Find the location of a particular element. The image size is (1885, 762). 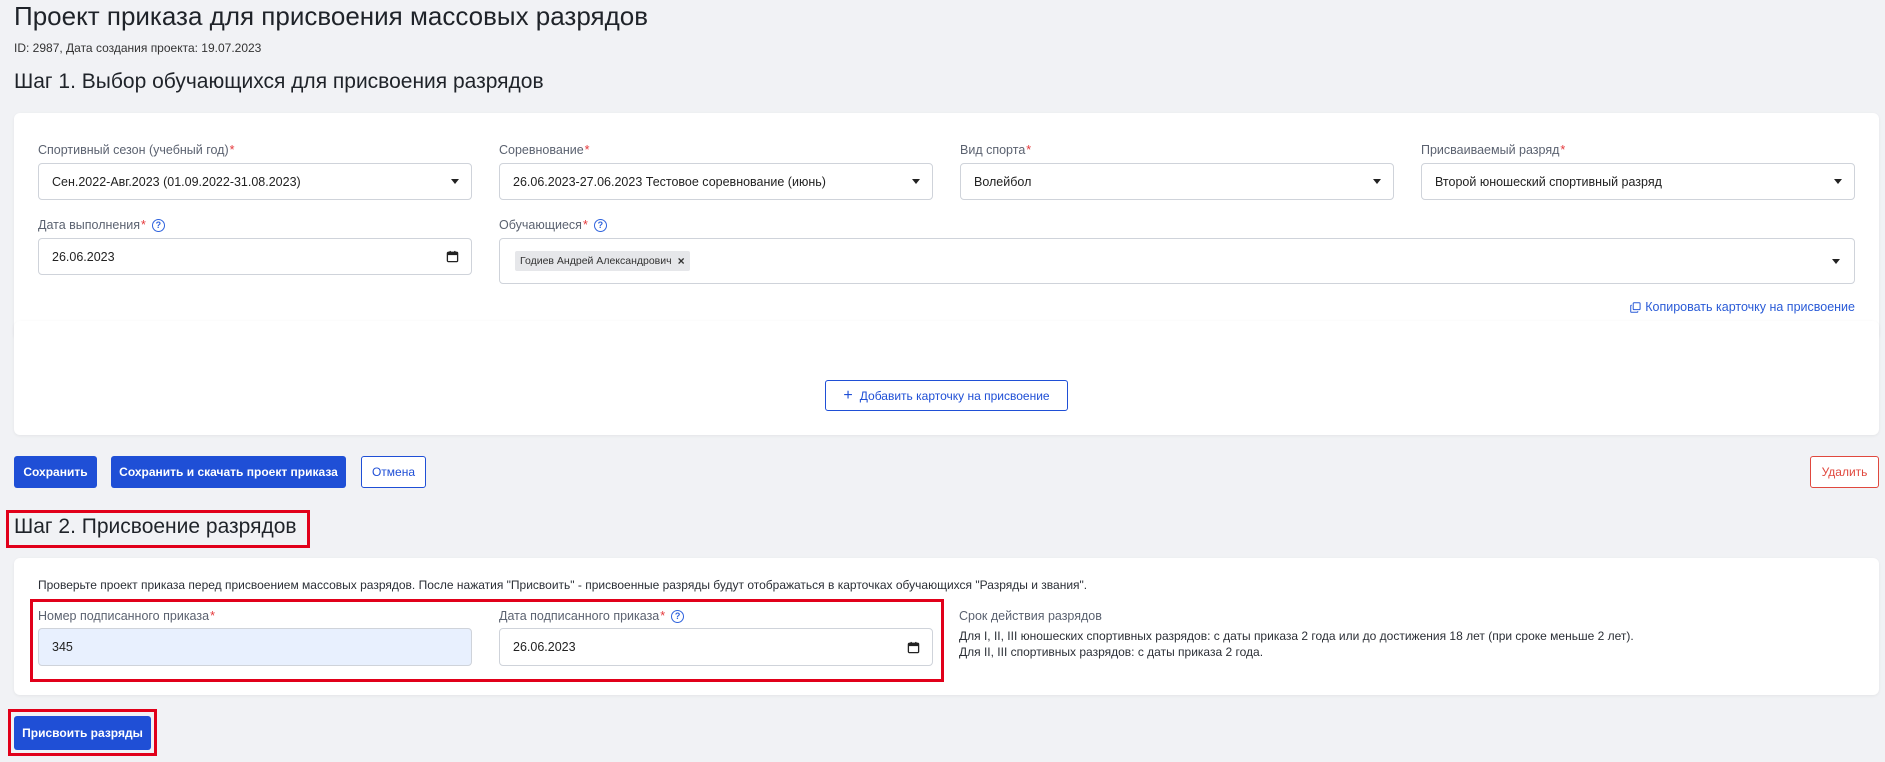

step2-heading: Шаг 2. Присвоение разрядов is located at coordinates (155, 526).